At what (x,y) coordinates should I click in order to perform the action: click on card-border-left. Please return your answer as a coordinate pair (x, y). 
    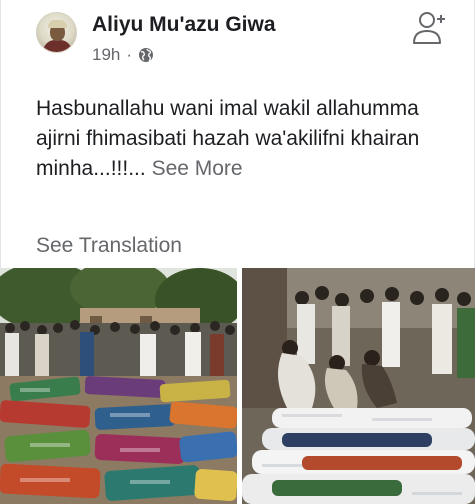
    Looking at the image, I should click on (0, 134).